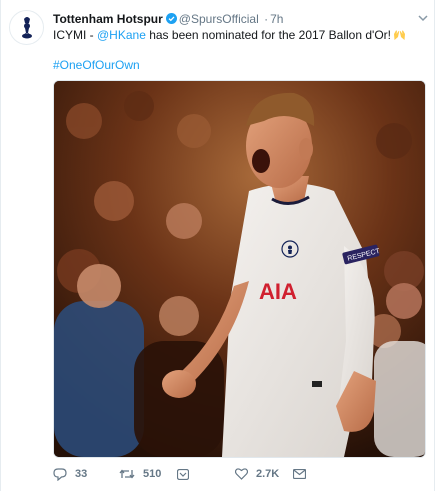  What do you see at coordinates (423, 18) in the screenshot?
I see `chevron-down-icon` at bounding box center [423, 18].